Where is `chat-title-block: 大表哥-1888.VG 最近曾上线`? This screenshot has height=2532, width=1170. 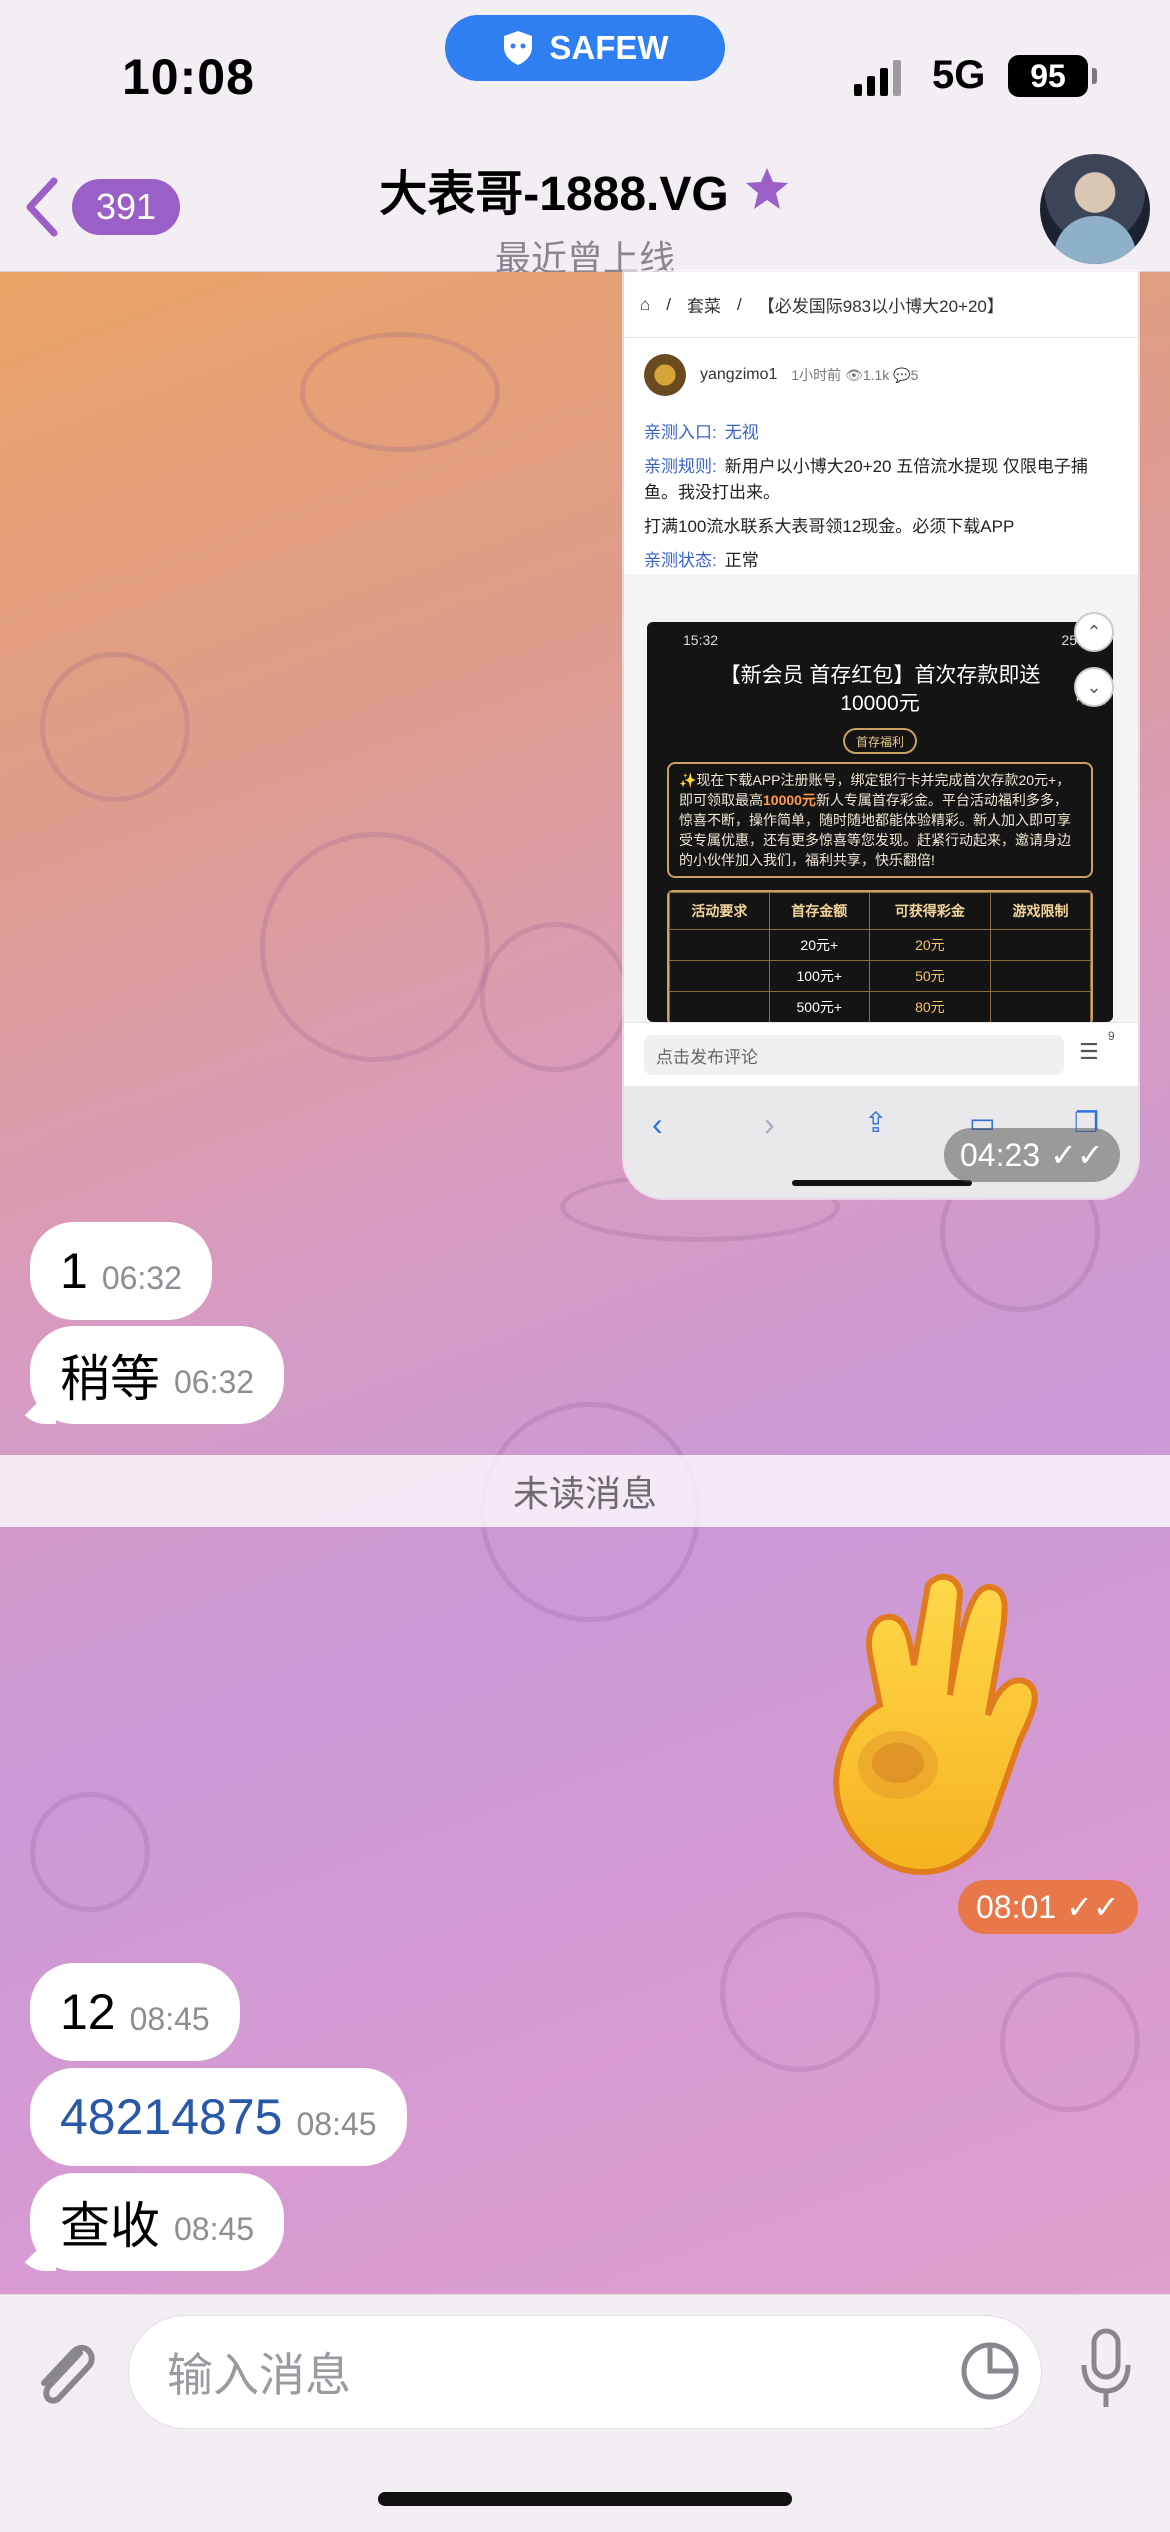 chat-title-block: 大表哥-1888.VG 最近曾上线 is located at coordinates (585, 218).